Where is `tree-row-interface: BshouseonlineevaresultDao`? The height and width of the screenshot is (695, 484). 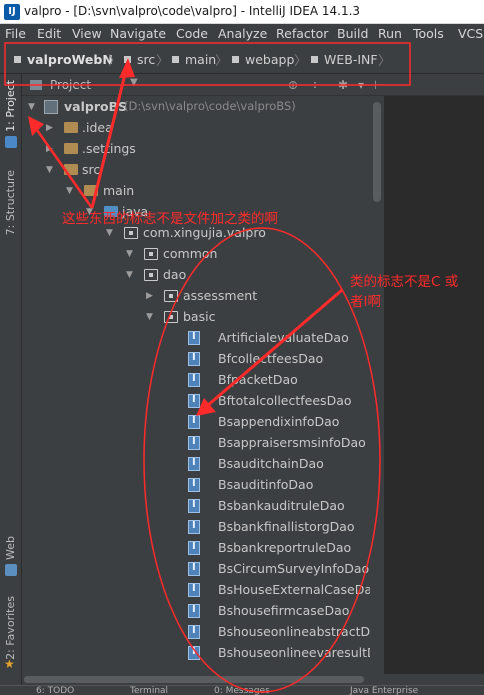 tree-row-interface: BshouseonlineevaresultDao is located at coordinates (196, 653).